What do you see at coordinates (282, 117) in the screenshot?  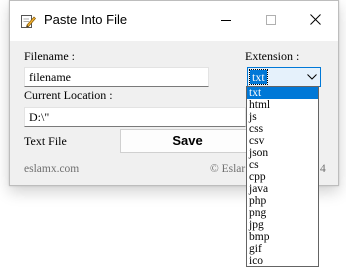 I see `dropdown-option-js: js` at bounding box center [282, 117].